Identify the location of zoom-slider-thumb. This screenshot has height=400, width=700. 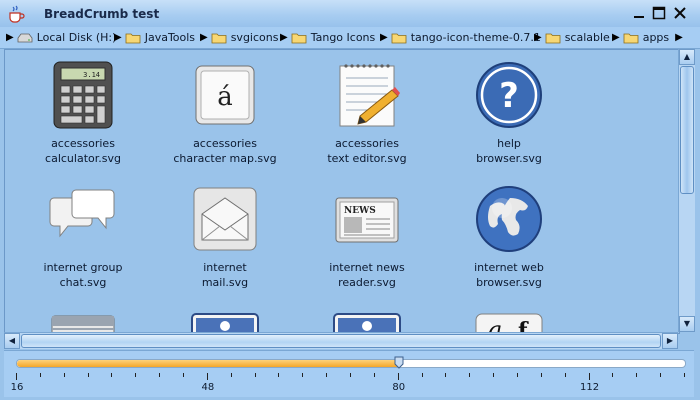
(399, 362).